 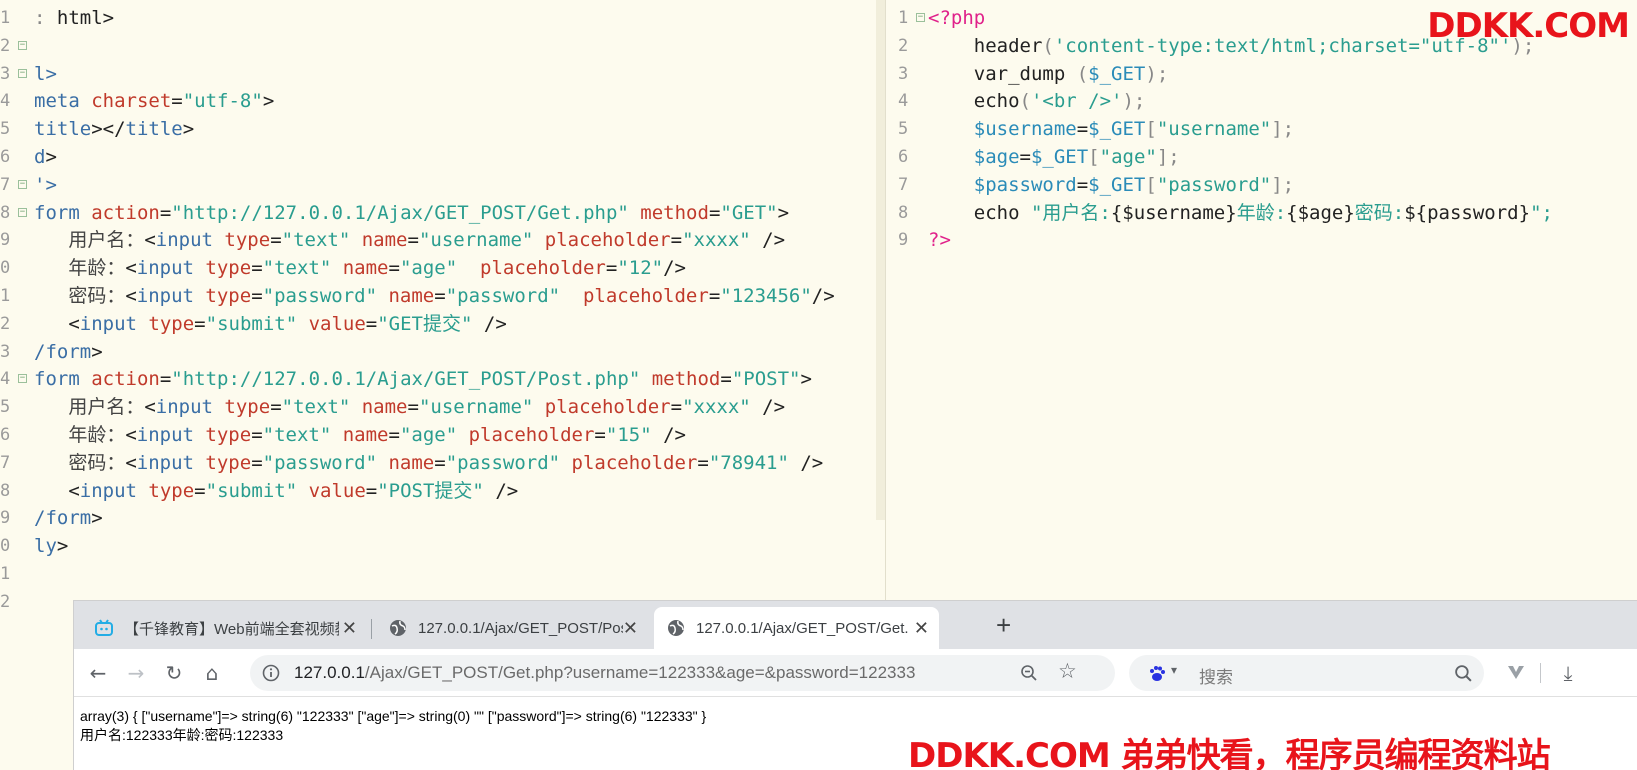 I want to click on search-box: ▾ 搜索, so click(x=1306, y=673).